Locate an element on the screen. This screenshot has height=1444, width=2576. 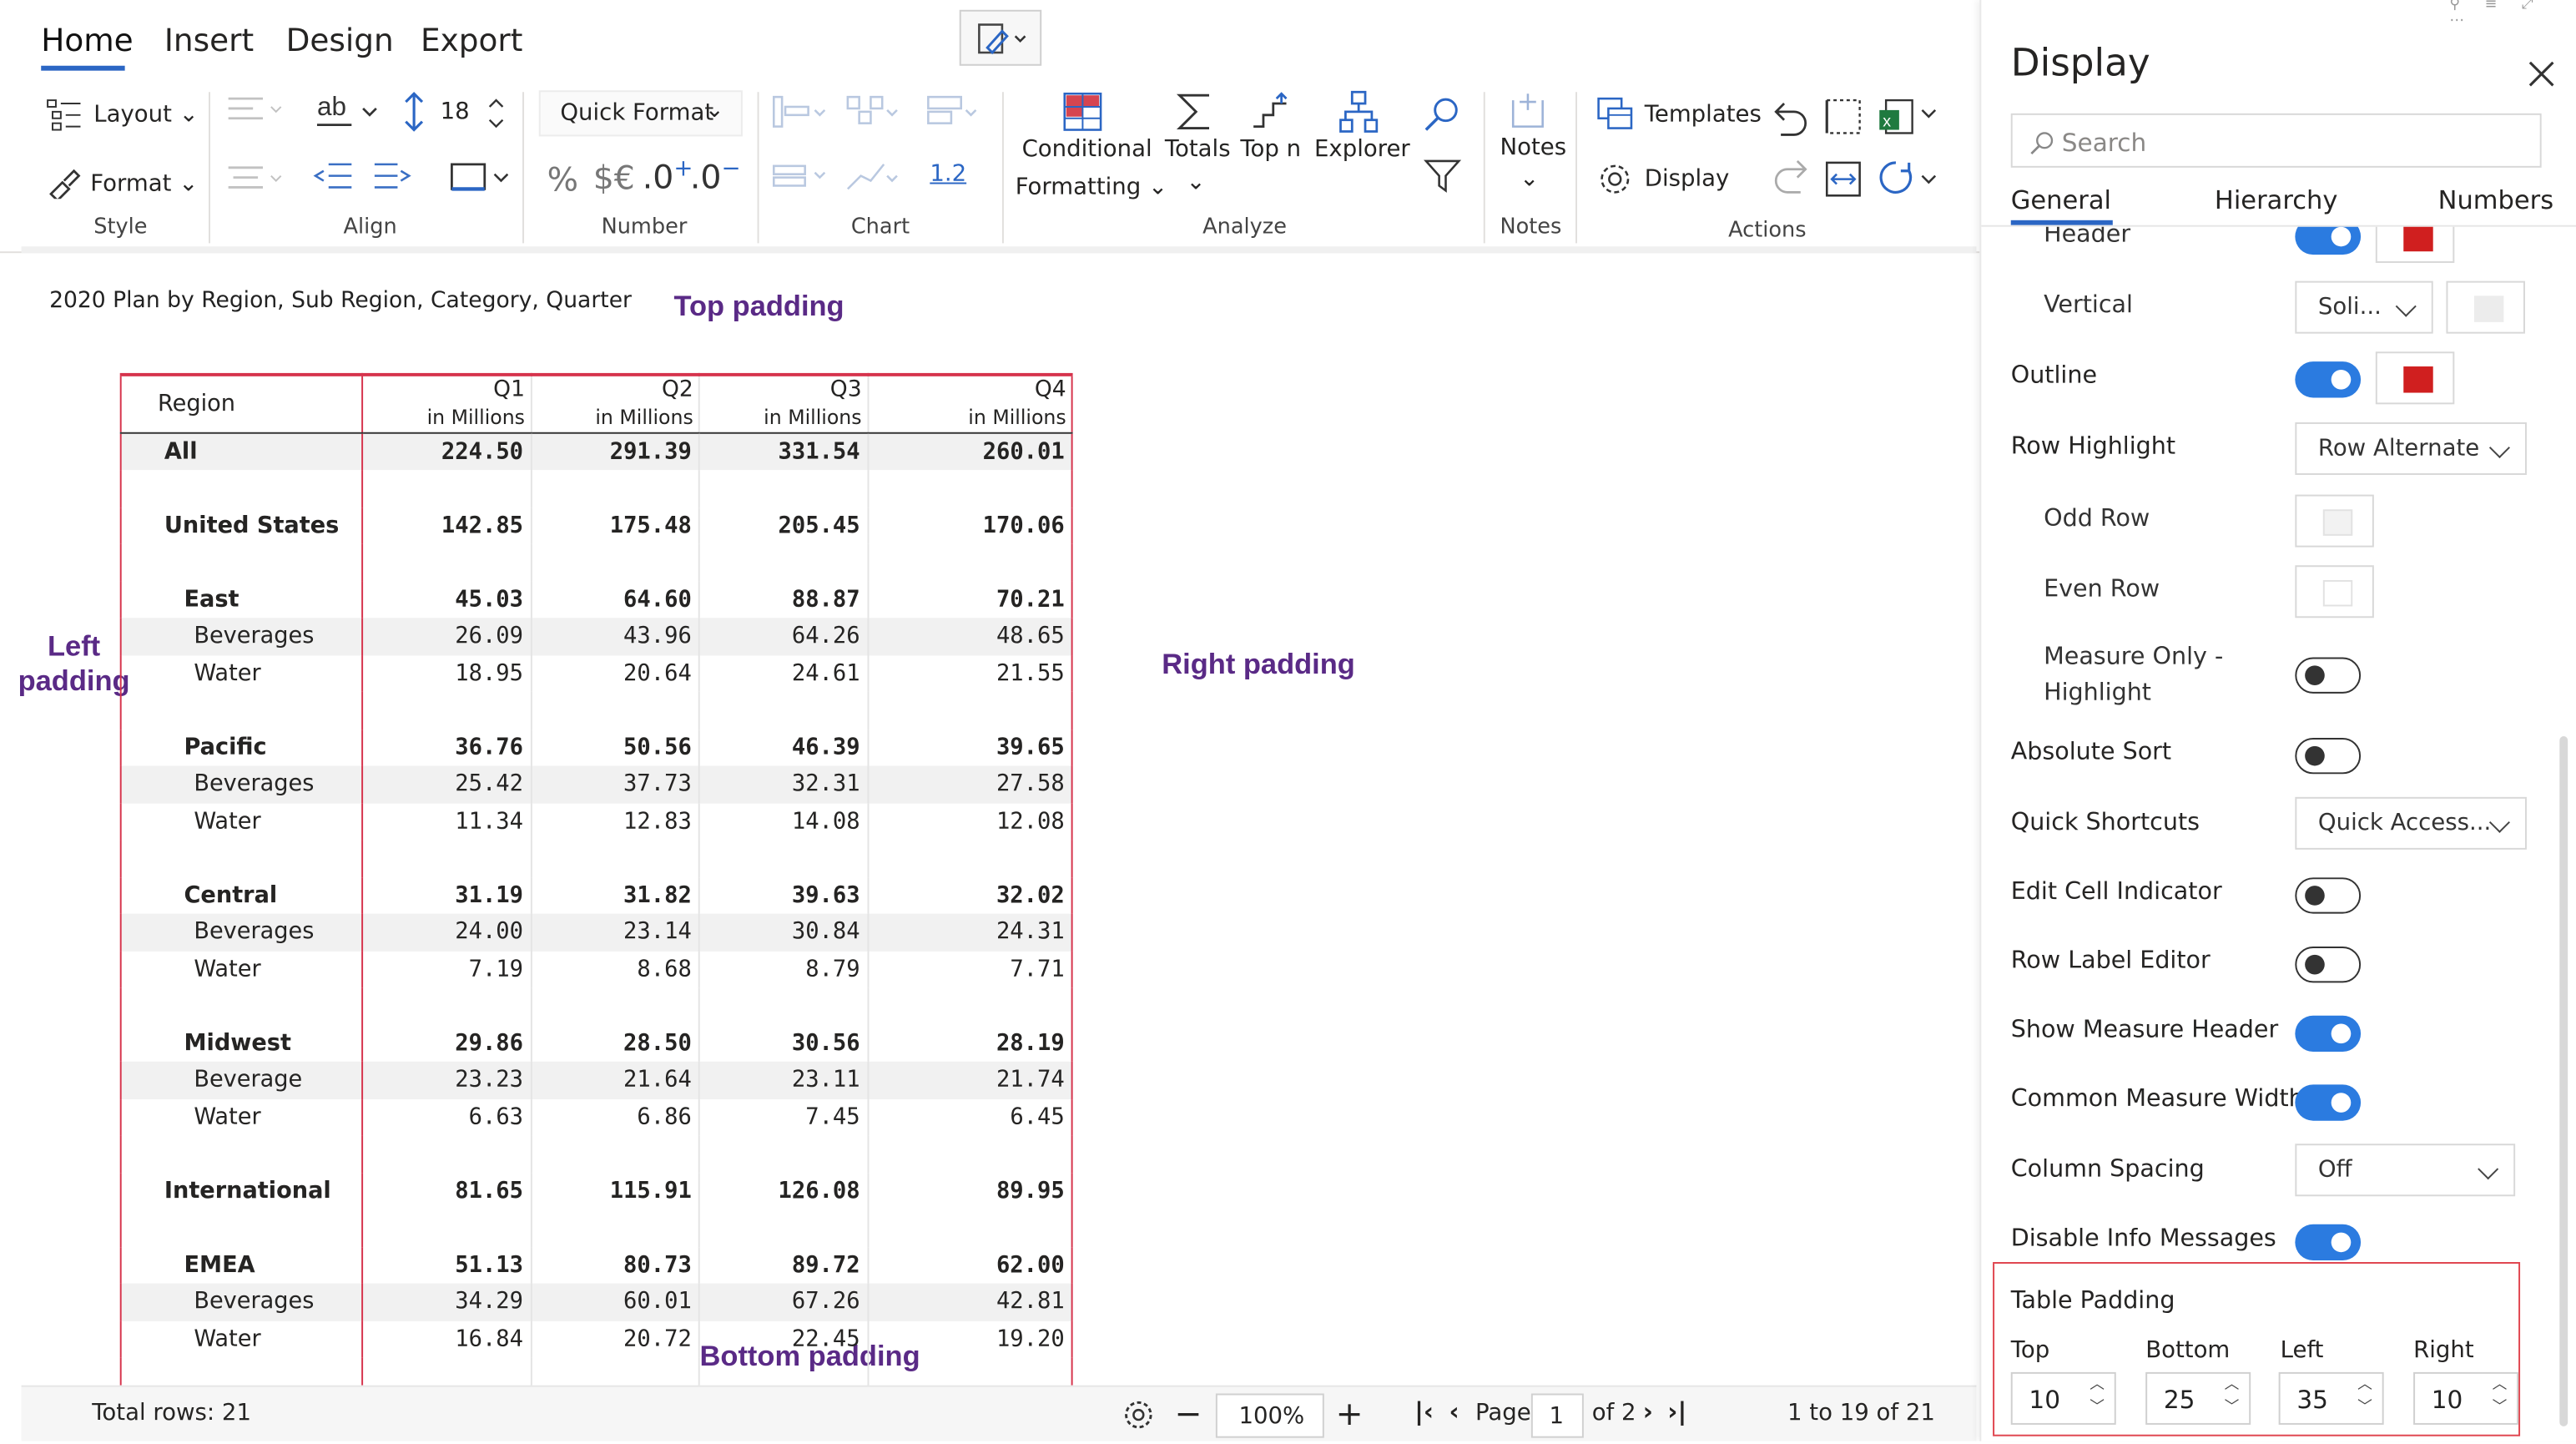
value-cell: 39.65 is located at coordinates (969, 747).